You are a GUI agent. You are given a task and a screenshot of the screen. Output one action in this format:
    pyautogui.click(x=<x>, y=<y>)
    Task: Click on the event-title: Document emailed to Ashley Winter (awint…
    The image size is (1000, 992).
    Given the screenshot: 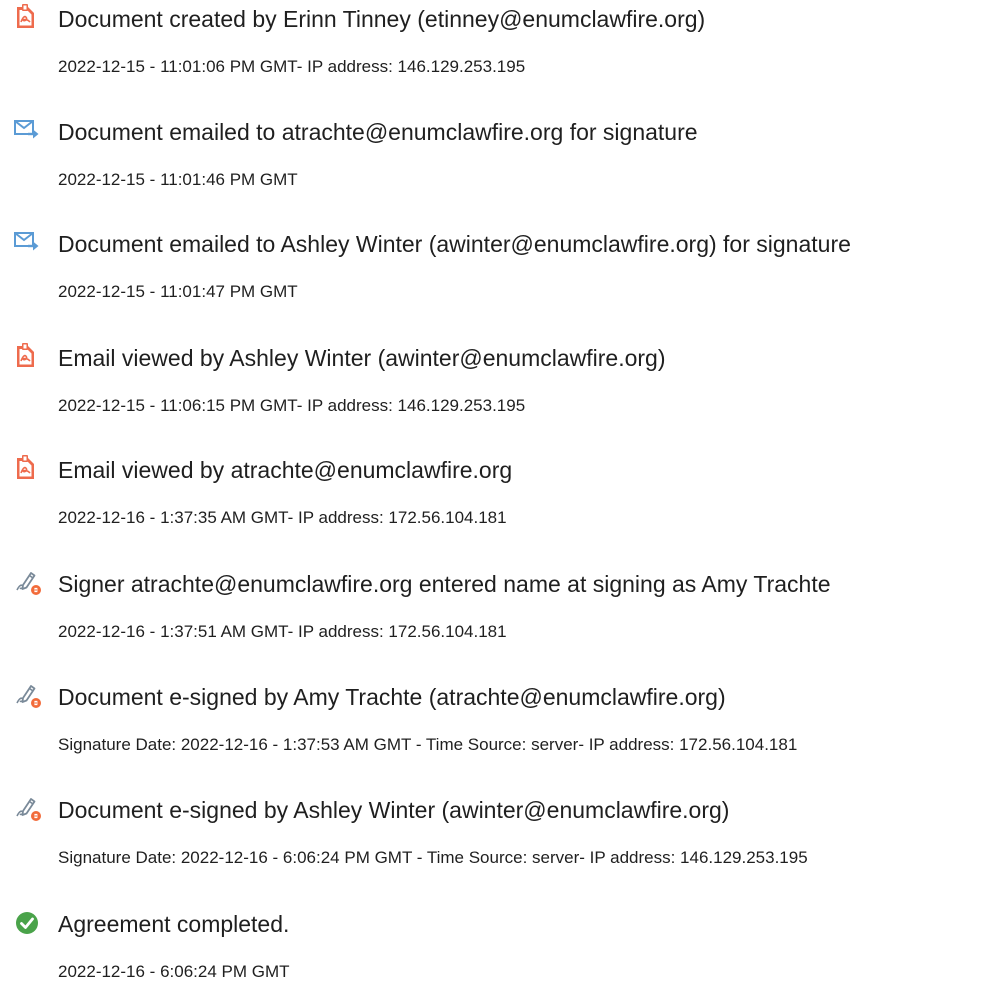 What is the action you would take?
    pyautogui.click(x=454, y=244)
    